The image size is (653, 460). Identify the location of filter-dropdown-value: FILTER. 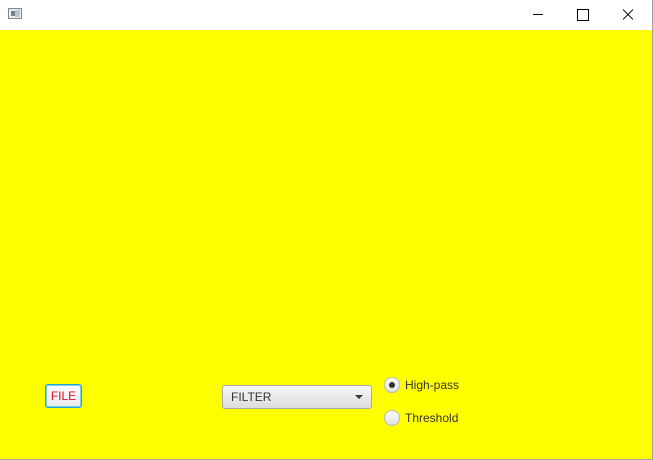
(251, 397).